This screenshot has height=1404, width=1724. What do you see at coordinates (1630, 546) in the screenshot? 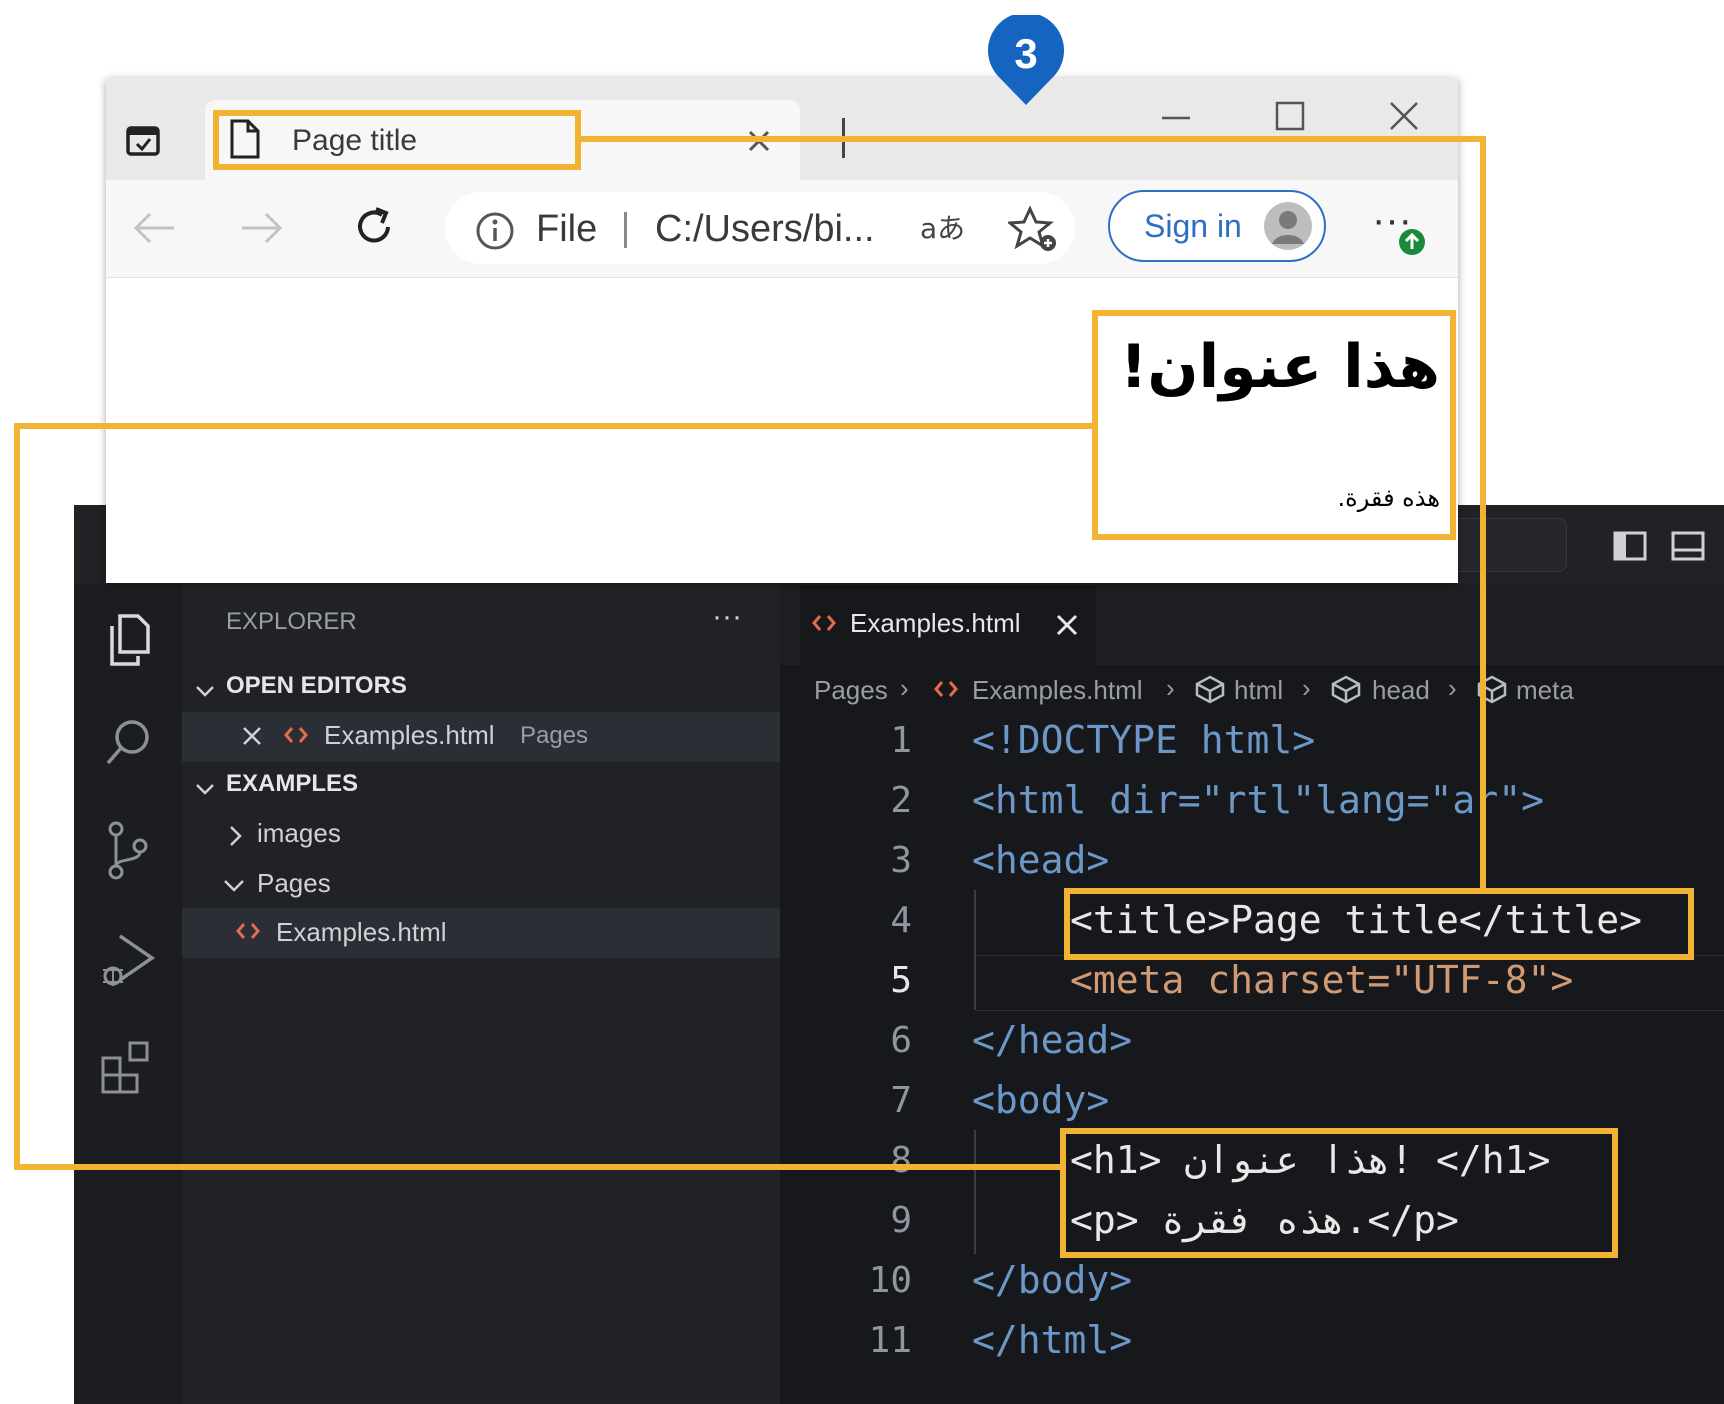
I see `toggle-sidebar-icon` at bounding box center [1630, 546].